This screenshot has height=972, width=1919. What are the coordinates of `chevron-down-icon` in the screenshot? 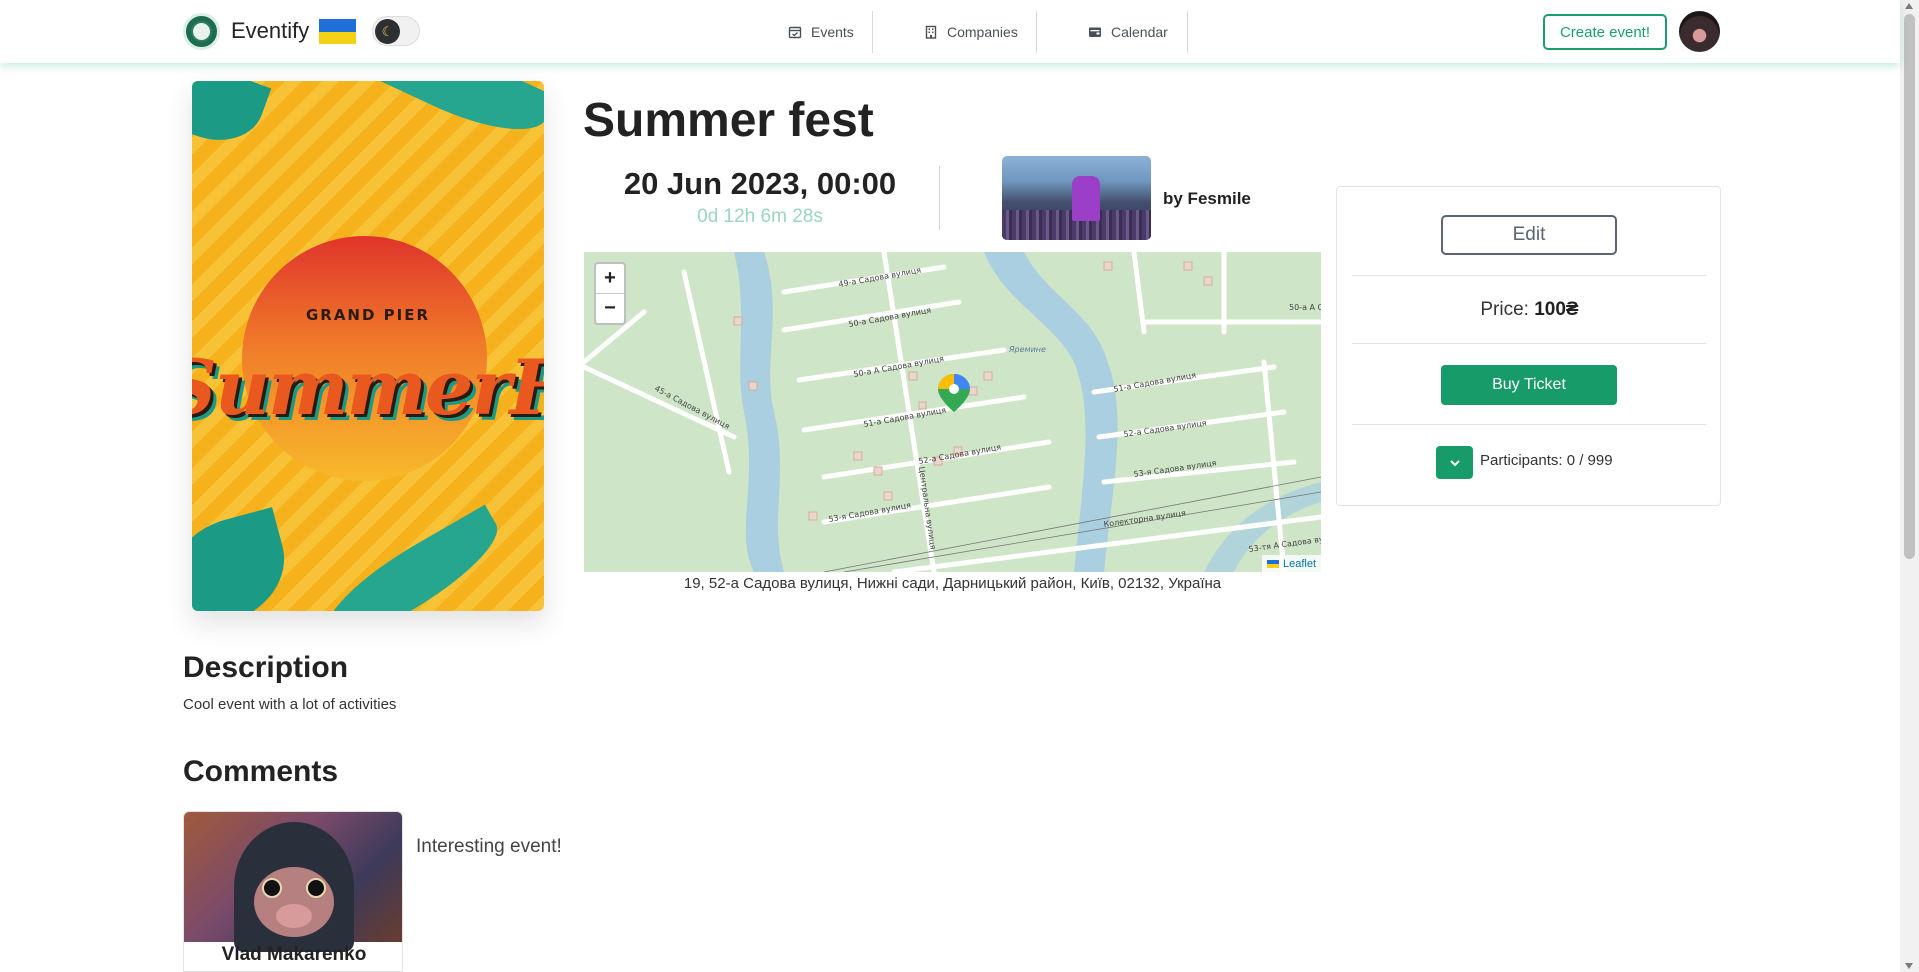 It's located at (1454, 462).